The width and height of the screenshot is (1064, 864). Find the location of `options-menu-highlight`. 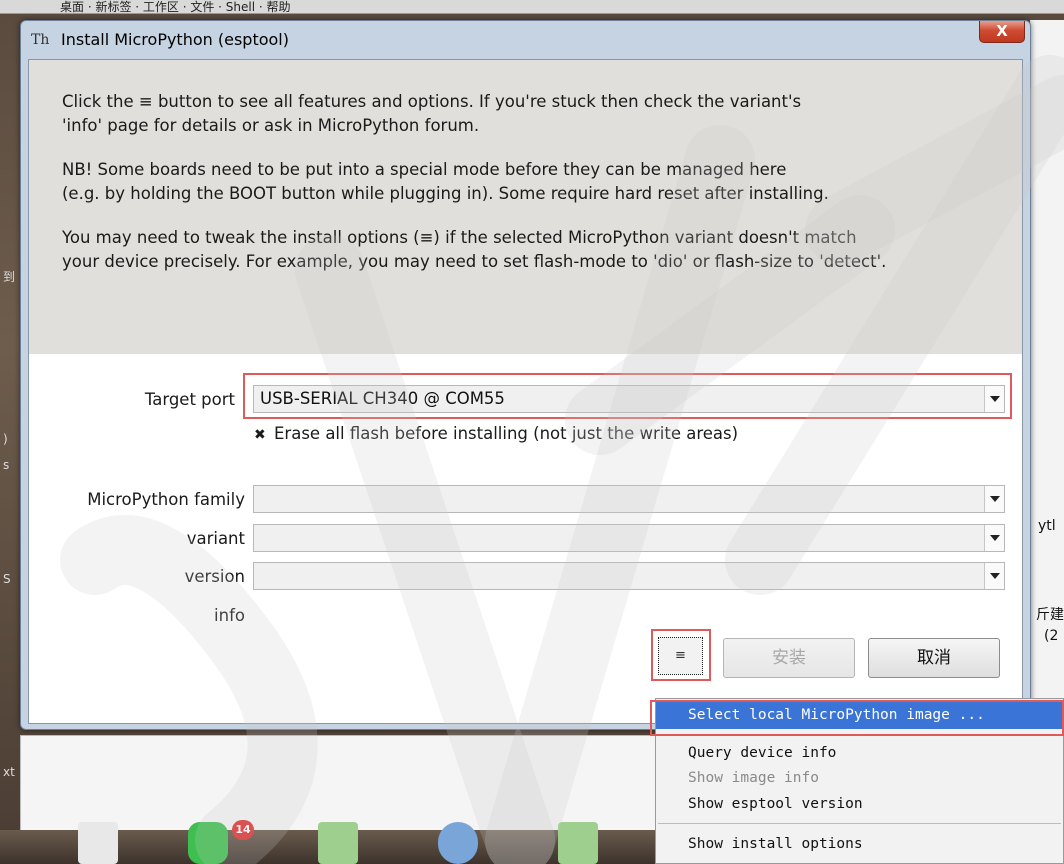

options-menu-highlight is located at coordinates (681, 655).